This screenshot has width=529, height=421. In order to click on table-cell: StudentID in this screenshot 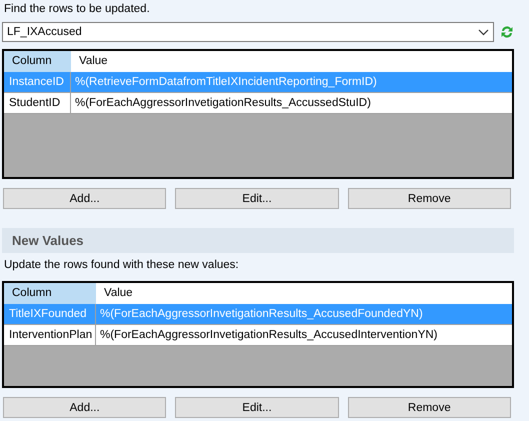, I will do `click(37, 103)`.